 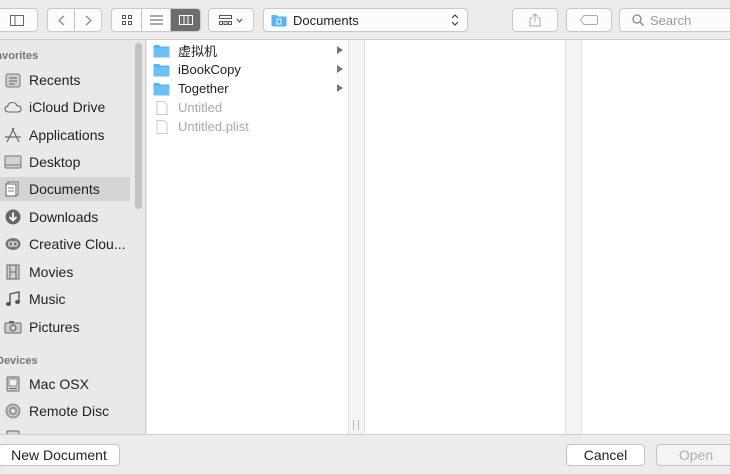 I want to click on chevron-left-icon, so click(x=61, y=20).